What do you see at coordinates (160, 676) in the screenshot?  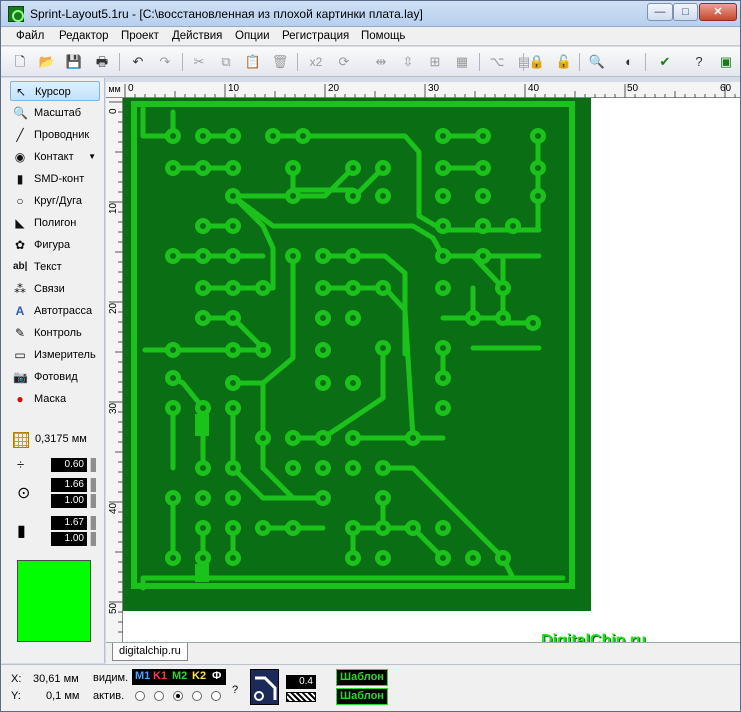 I see `layer-k1-toggle: K1` at bounding box center [160, 676].